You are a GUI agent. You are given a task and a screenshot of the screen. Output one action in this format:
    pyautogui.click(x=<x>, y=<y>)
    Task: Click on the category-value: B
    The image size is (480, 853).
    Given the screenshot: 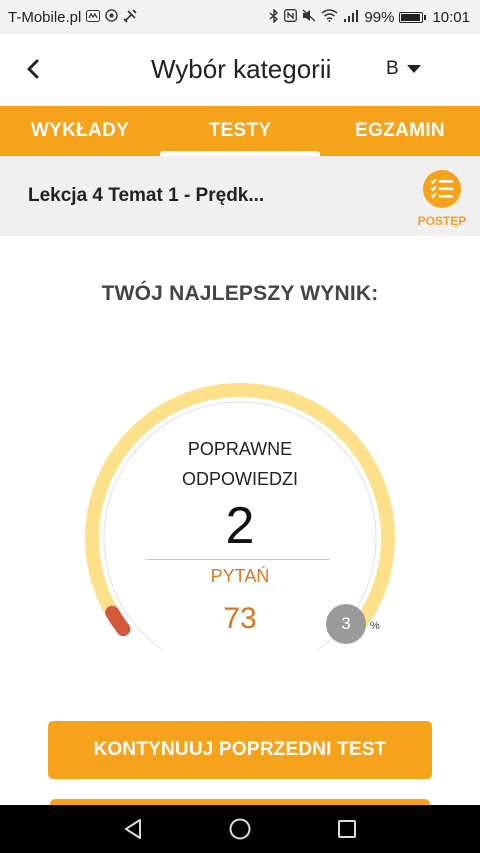 What is the action you would take?
    pyautogui.click(x=392, y=68)
    